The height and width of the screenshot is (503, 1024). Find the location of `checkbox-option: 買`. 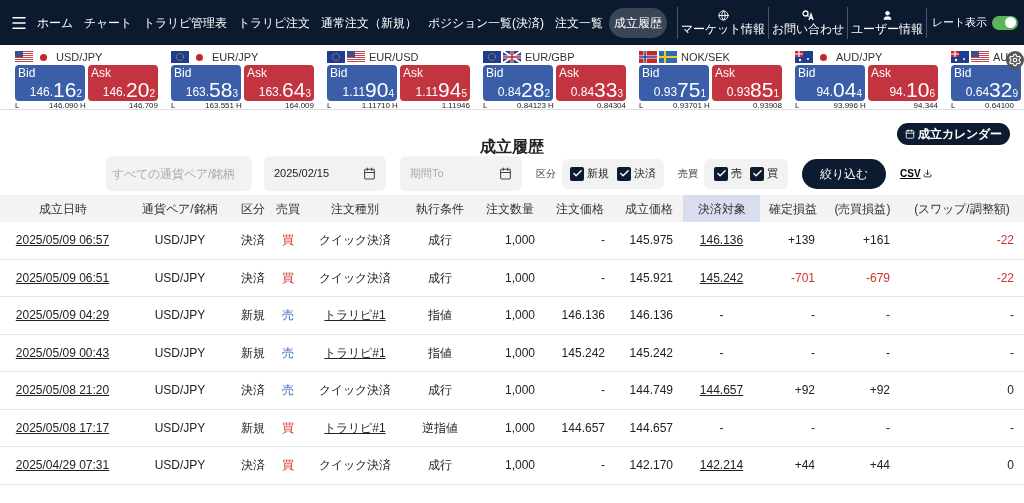

checkbox-option: 買 is located at coordinates (764, 173).